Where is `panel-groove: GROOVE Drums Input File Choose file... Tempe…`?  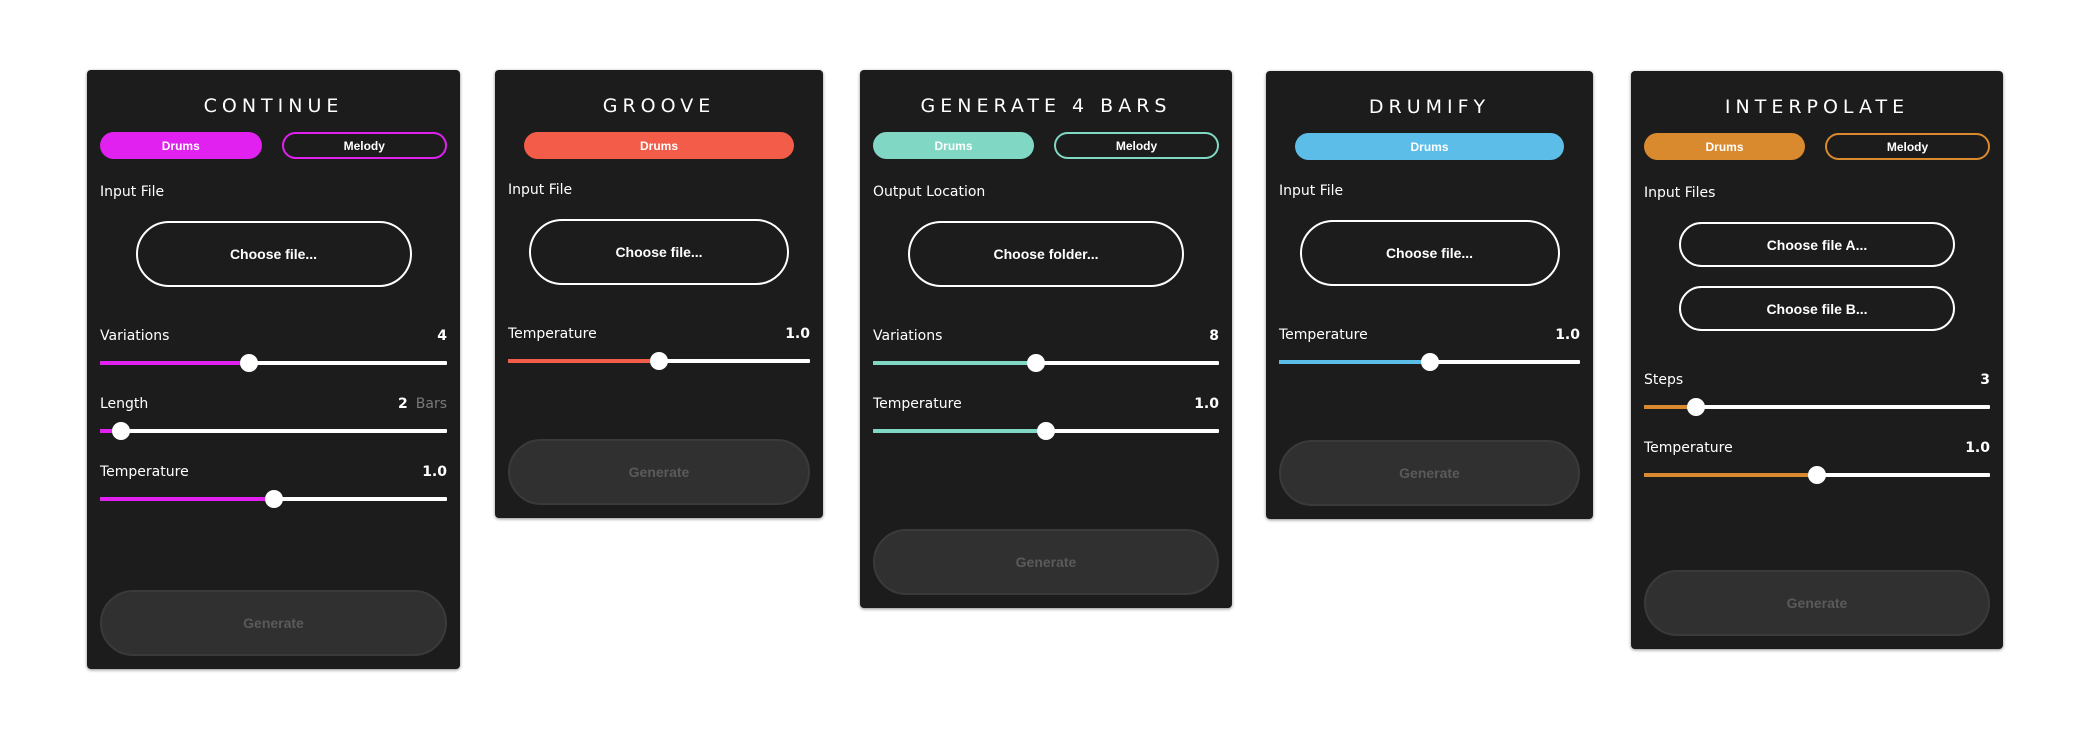 panel-groove: GROOVE Drums Input File Choose file... Tempe… is located at coordinates (659, 294).